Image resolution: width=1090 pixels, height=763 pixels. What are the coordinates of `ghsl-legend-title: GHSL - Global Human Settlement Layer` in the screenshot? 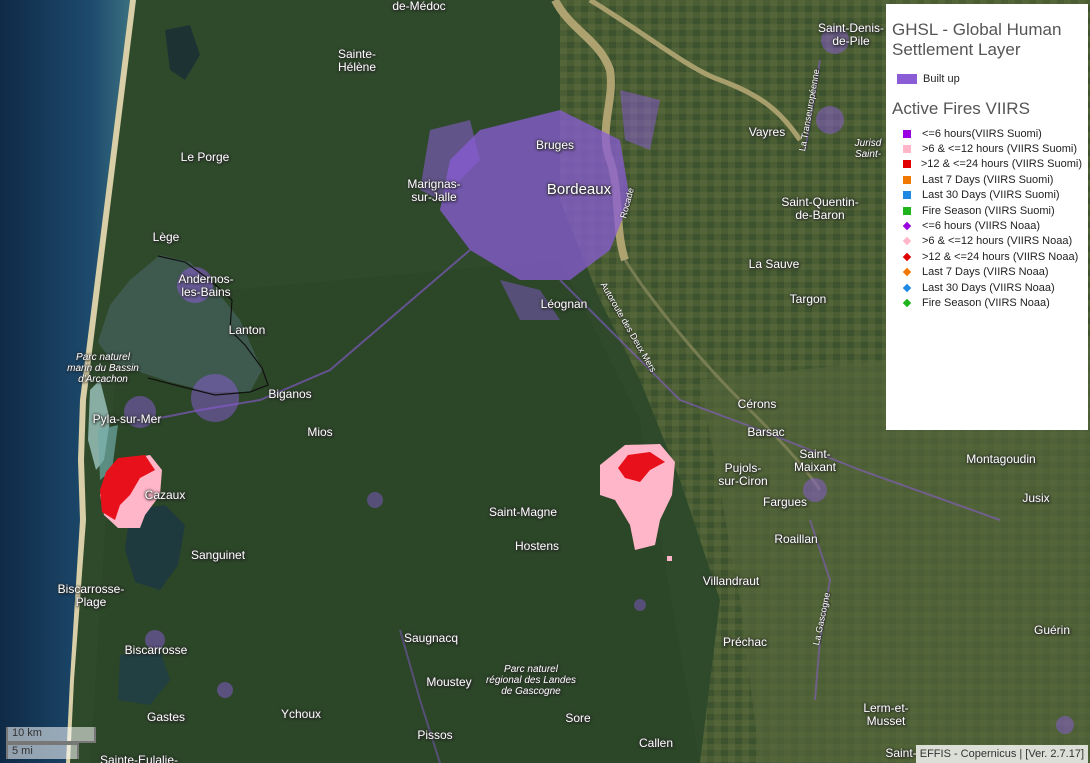 It's located at (977, 39).